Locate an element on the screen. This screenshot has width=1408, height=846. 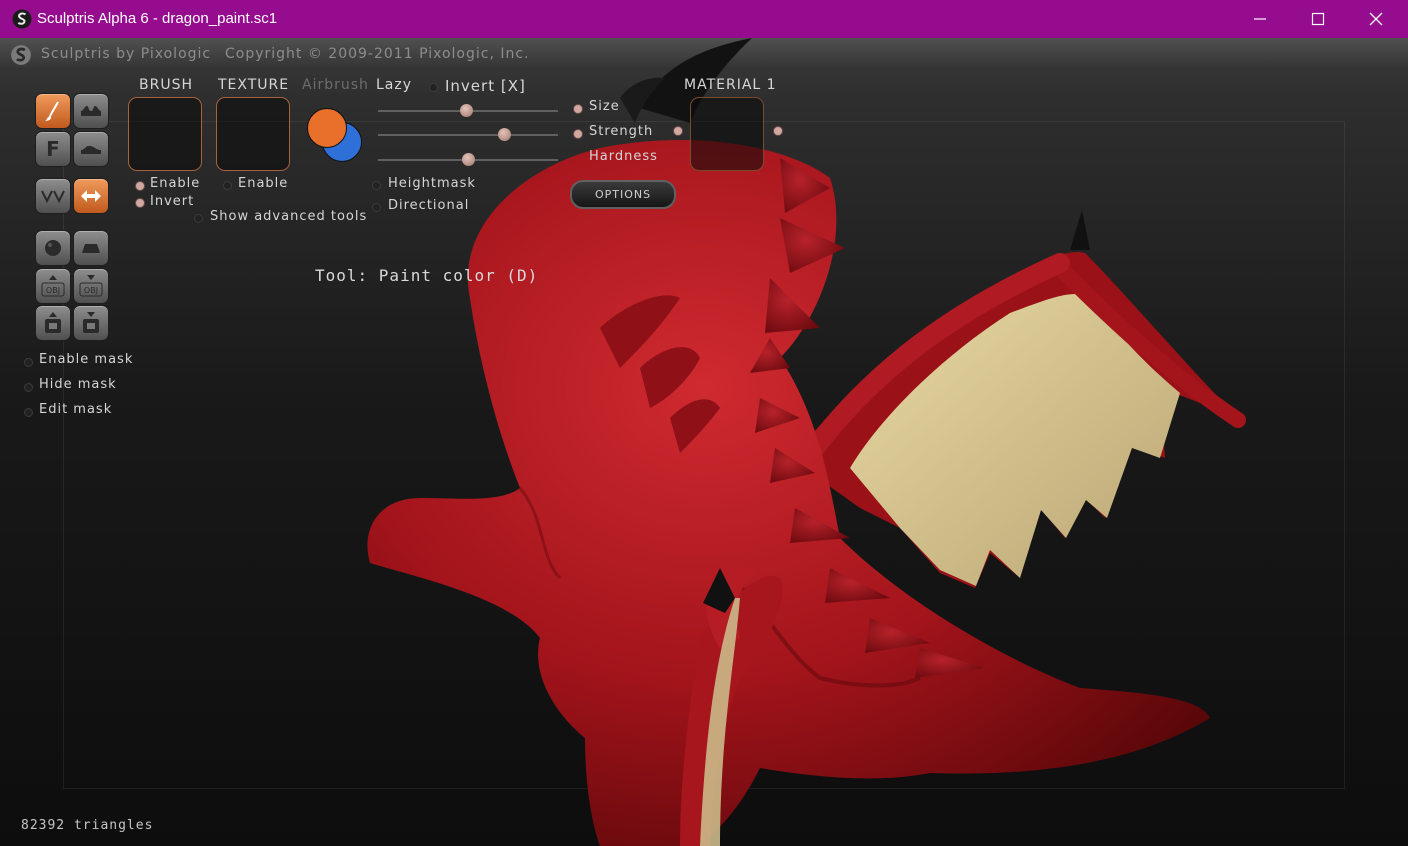
invert-label: Invert [X] is located at coordinates (485, 86).